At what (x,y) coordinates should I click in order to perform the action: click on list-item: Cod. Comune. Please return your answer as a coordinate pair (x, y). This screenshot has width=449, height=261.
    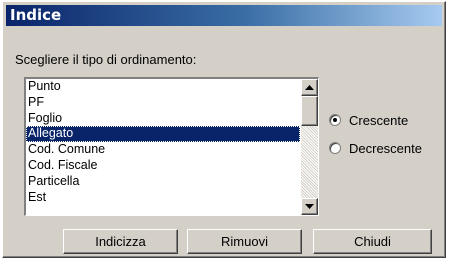
    Looking at the image, I should click on (163, 150).